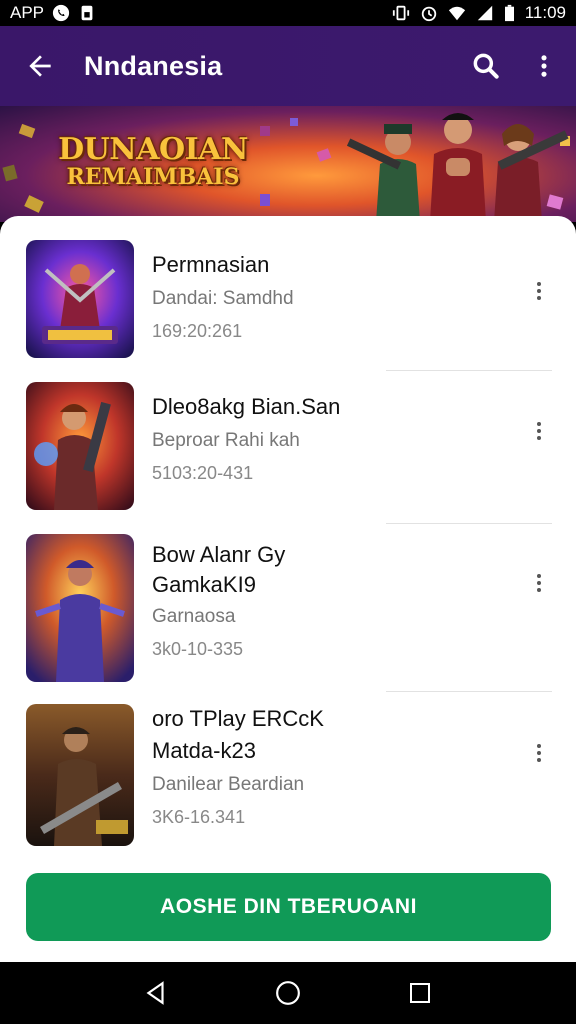 This screenshot has width=576, height=1024. I want to click on nav-home-button, so click(288, 993).